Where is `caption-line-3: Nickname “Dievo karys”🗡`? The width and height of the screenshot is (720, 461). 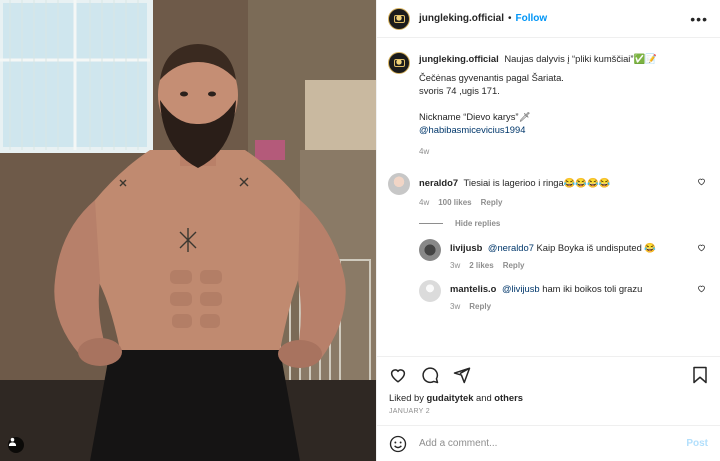 caption-line-3: Nickname “Dievo karys”🗡 is located at coordinates (475, 116).